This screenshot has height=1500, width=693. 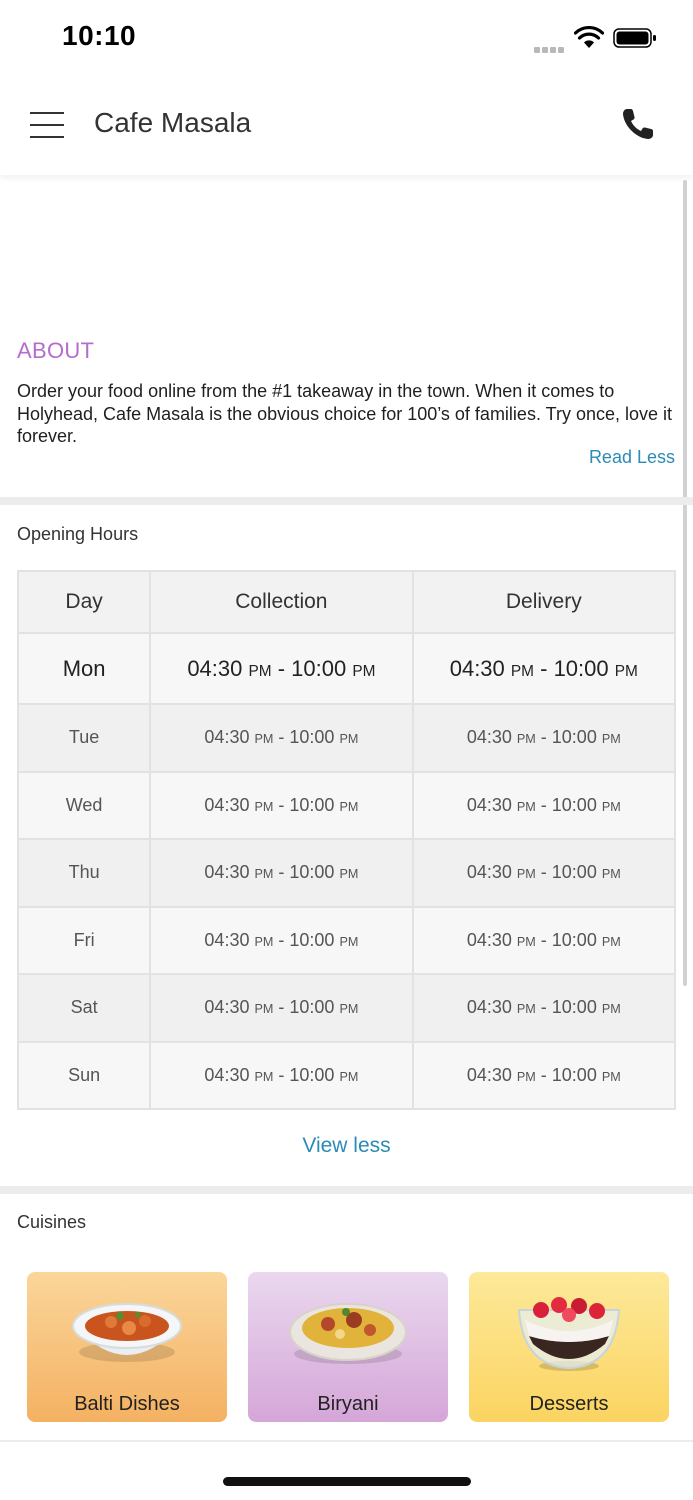 I want to click on read-less-link: Read Less, so click(x=632, y=457).